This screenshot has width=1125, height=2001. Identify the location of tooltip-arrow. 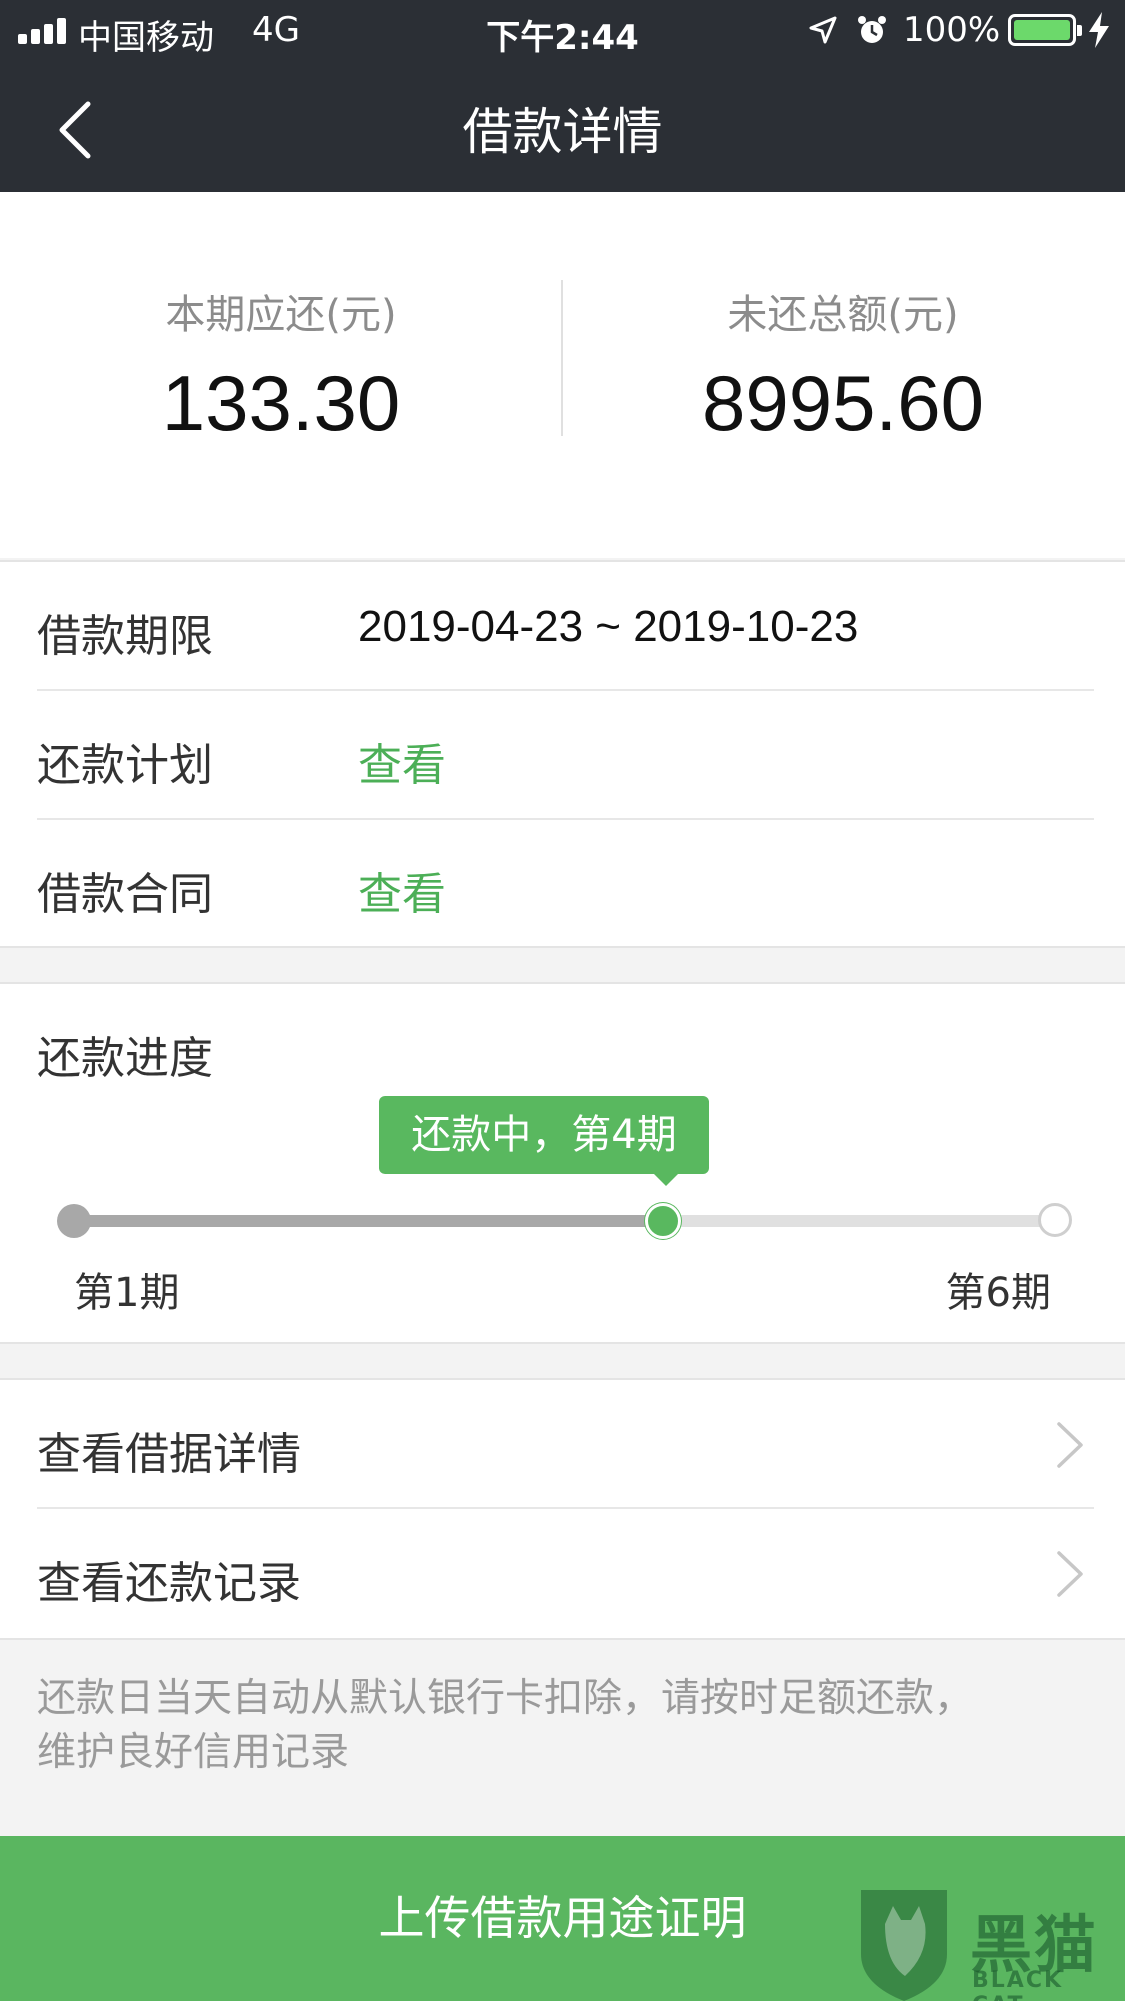
(666, 1179).